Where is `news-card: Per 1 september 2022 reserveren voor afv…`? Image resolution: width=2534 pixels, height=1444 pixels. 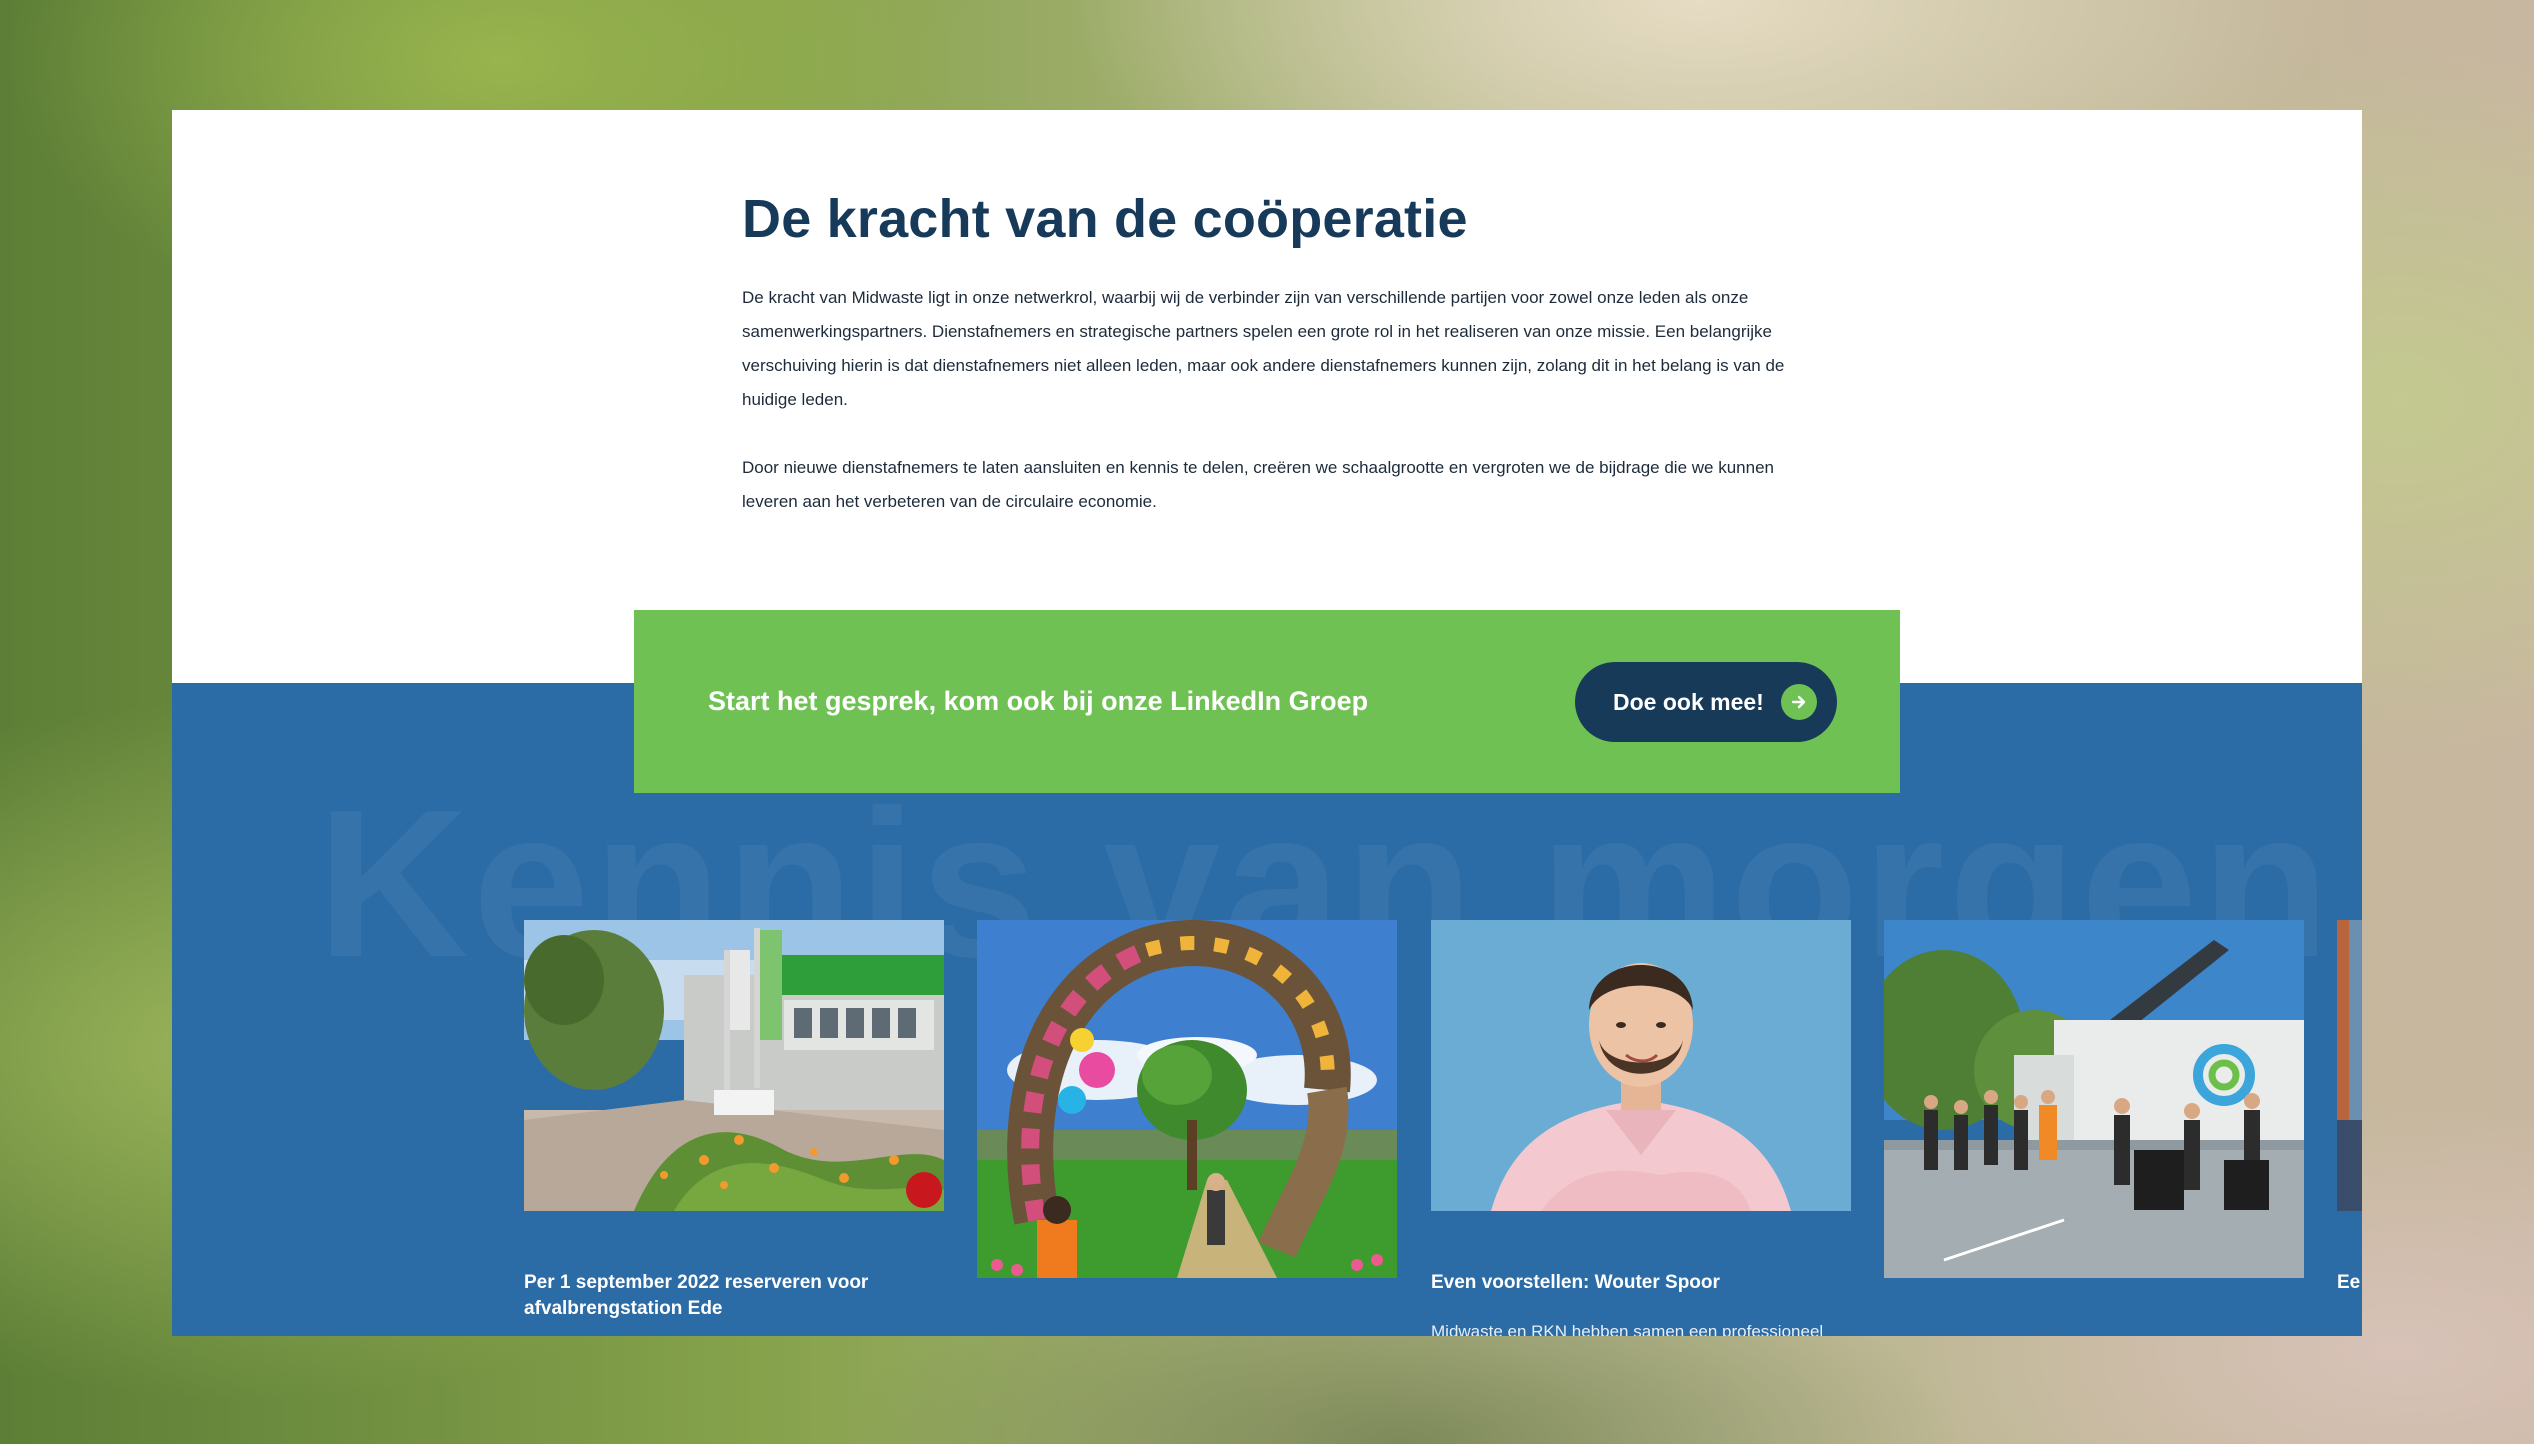 news-card: Per 1 september 2022 reserveren voor afv… is located at coordinates (734, 1119).